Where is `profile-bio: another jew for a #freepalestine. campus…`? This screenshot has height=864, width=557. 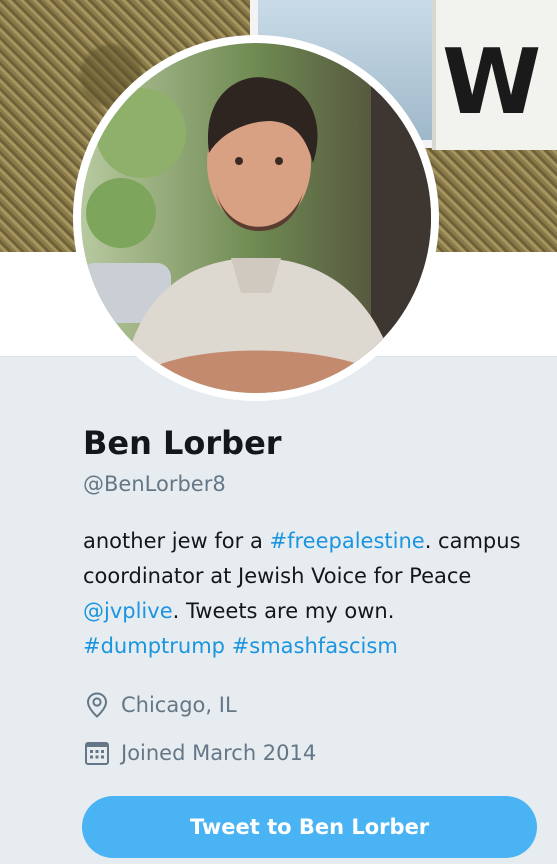
profile-bio: another jew for a #freepalestine. campus… is located at coordinates (313, 594).